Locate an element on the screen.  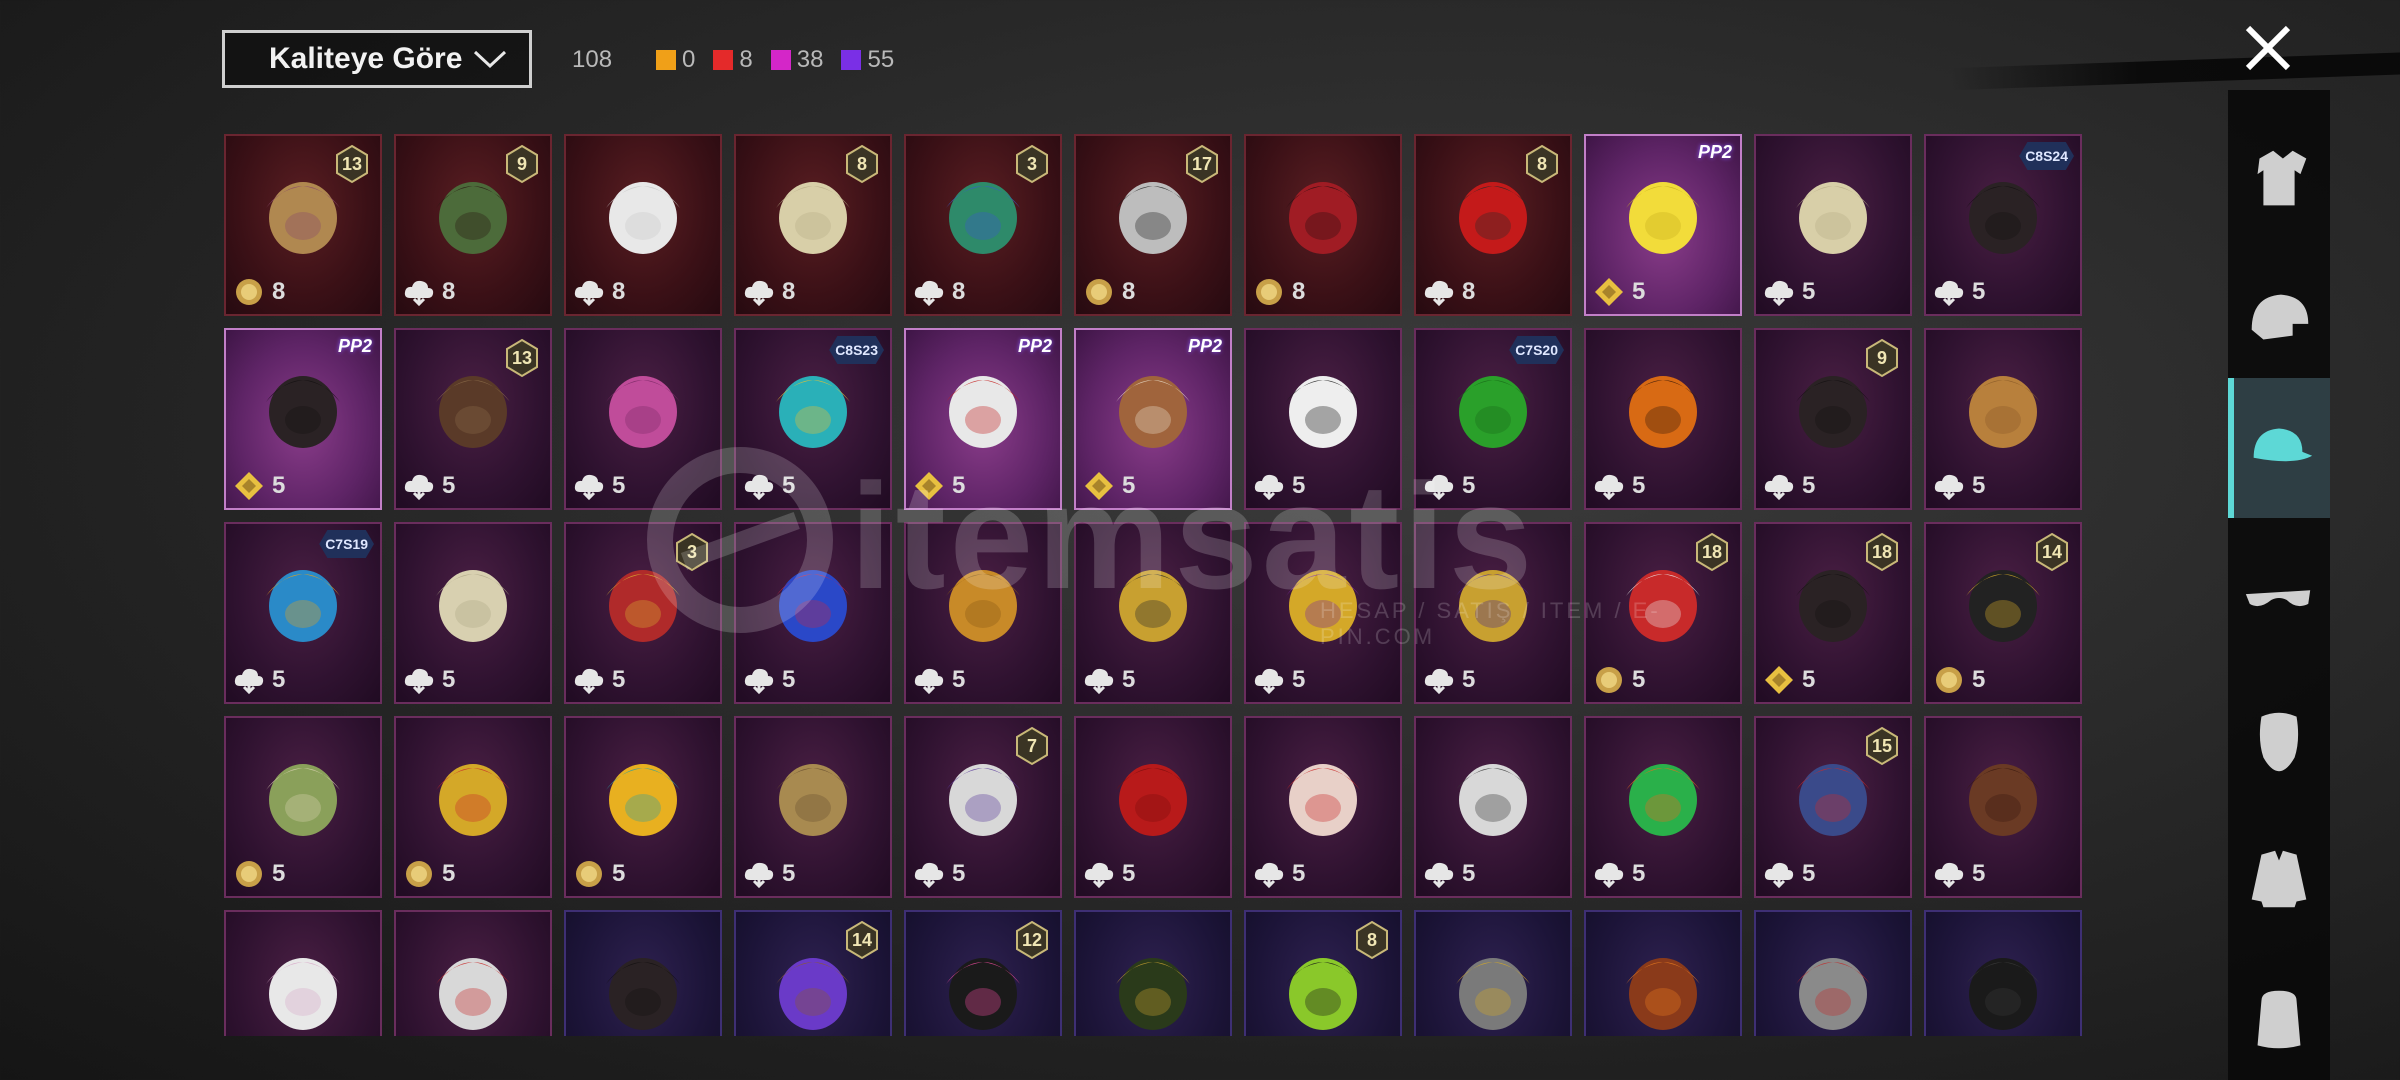
item-tile: C8S24 5 is located at coordinates (2003, 225).